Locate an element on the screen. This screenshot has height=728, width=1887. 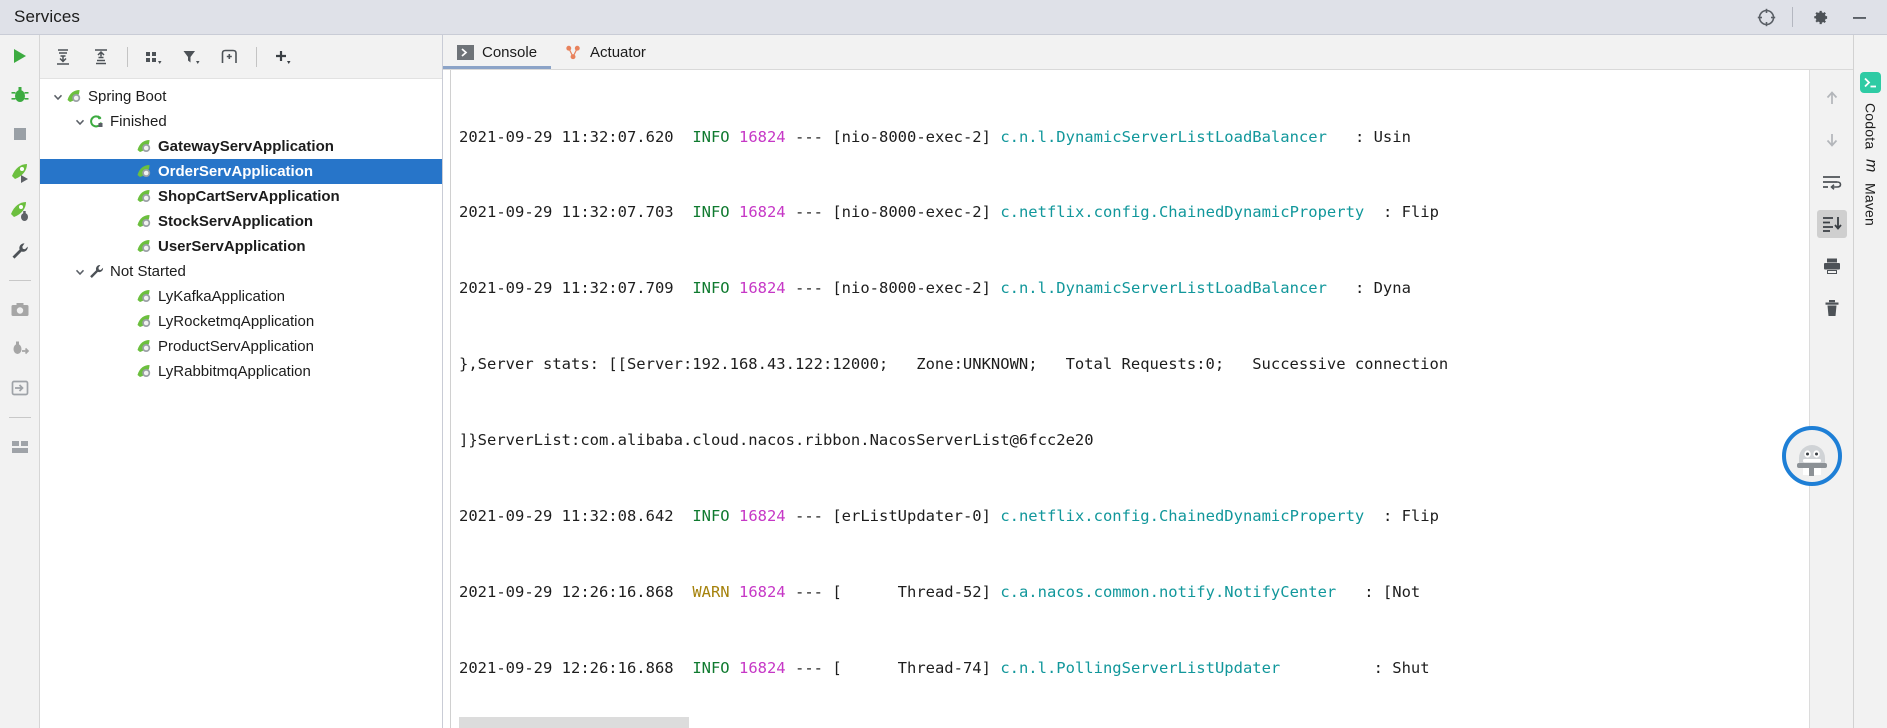
log-thread: [erListUpdater-0] is located at coordinates (911, 516).